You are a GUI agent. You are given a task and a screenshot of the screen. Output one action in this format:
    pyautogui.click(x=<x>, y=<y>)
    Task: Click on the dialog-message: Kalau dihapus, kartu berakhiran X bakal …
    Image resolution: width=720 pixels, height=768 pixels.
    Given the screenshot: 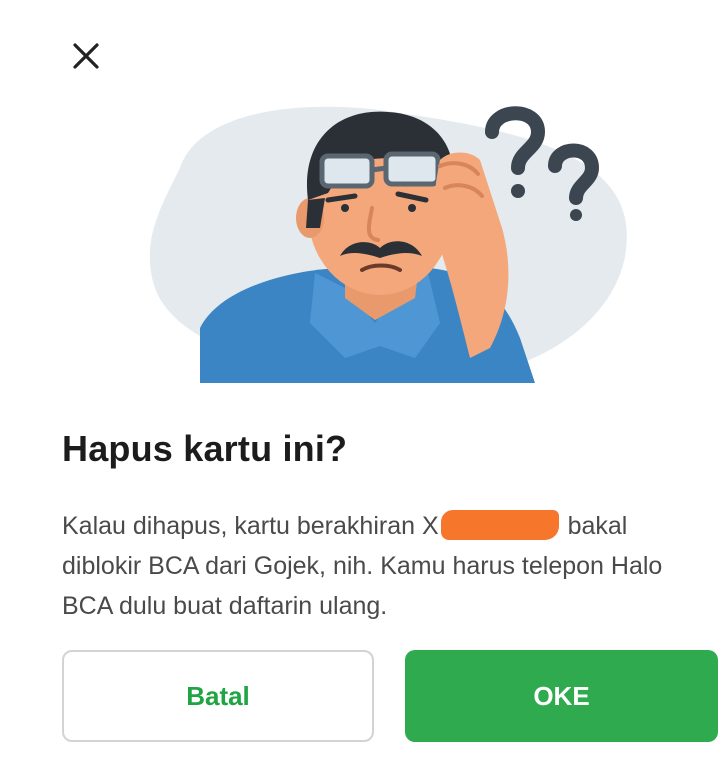 What is the action you would take?
    pyautogui.click(x=387, y=566)
    